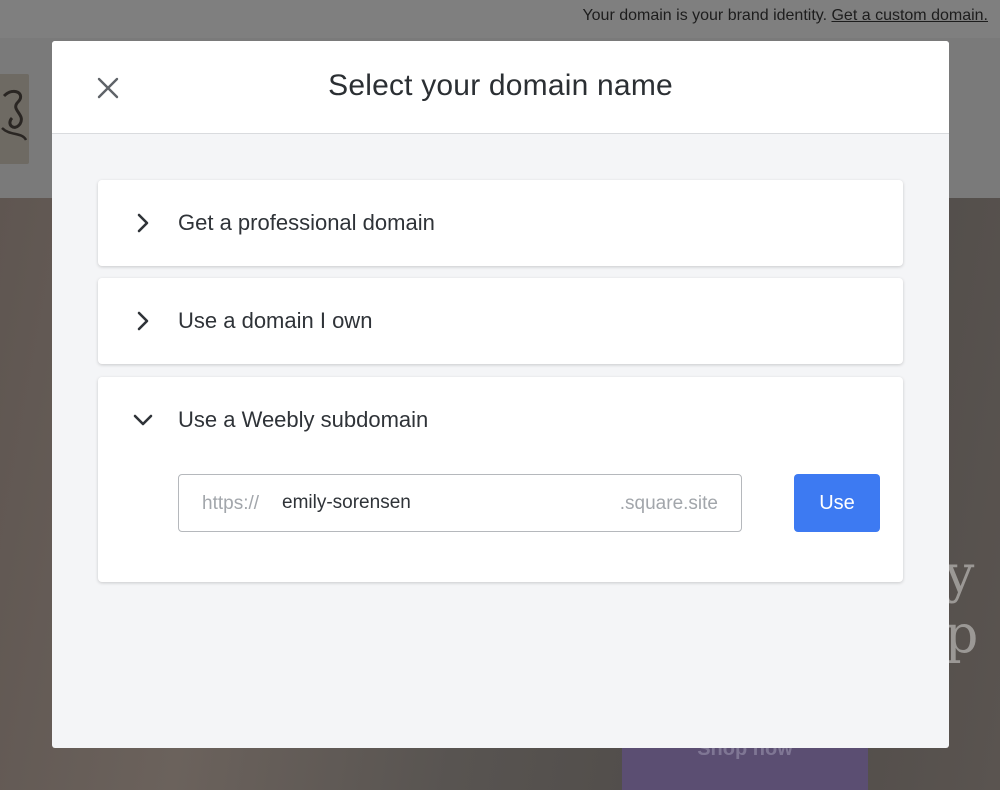 This screenshot has width=1000, height=790. What do you see at coordinates (442, 503) in the screenshot?
I see `subdomain-input` at bounding box center [442, 503].